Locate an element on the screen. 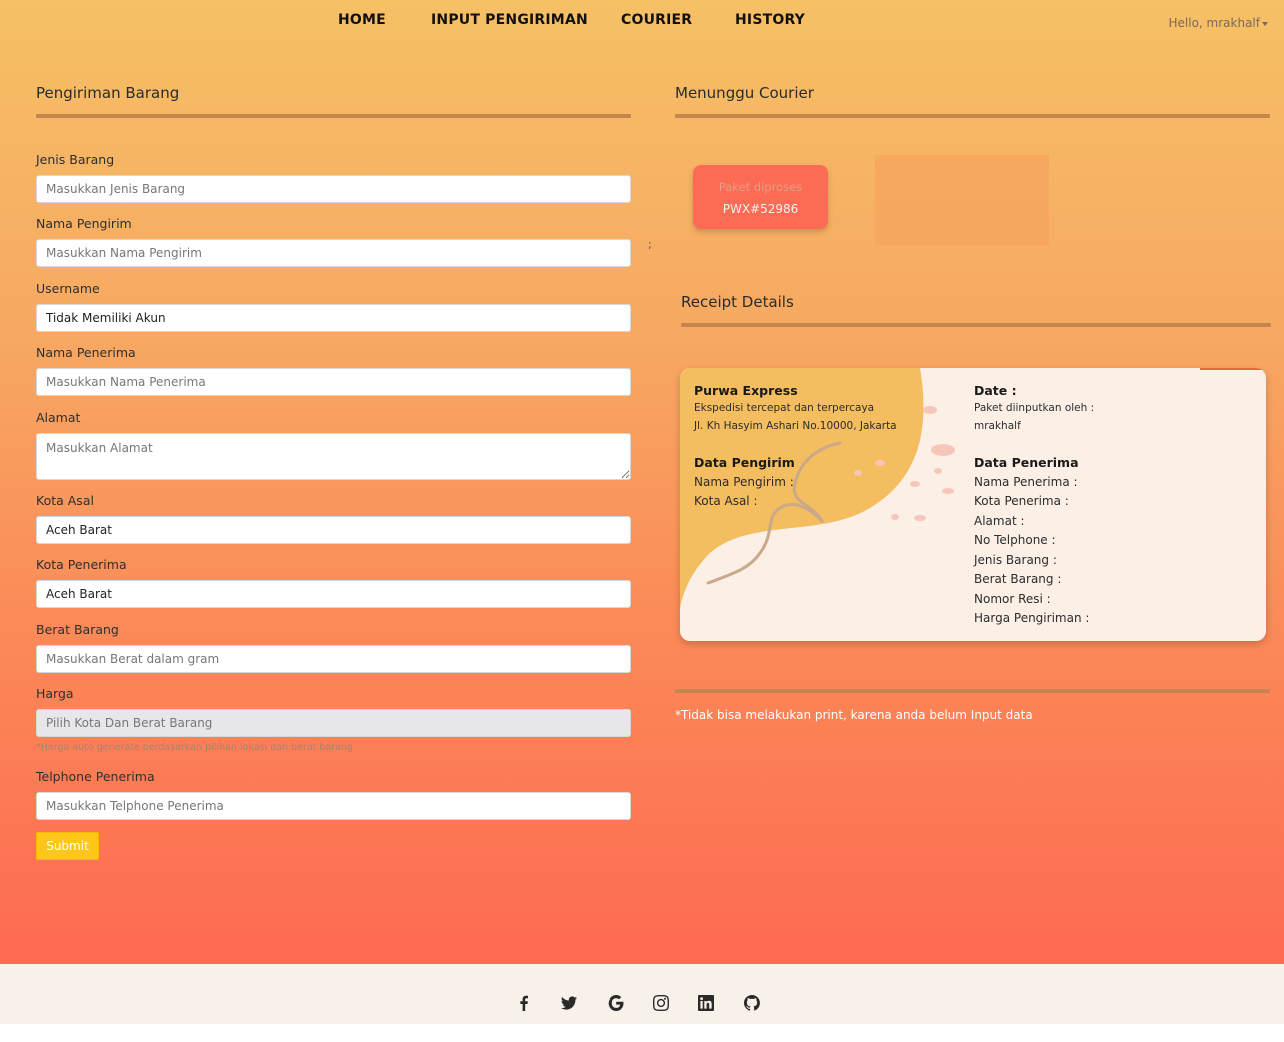 This screenshot has width=1284, height=1042. package-status: Paket diproses is located at coordinates (760, 187).